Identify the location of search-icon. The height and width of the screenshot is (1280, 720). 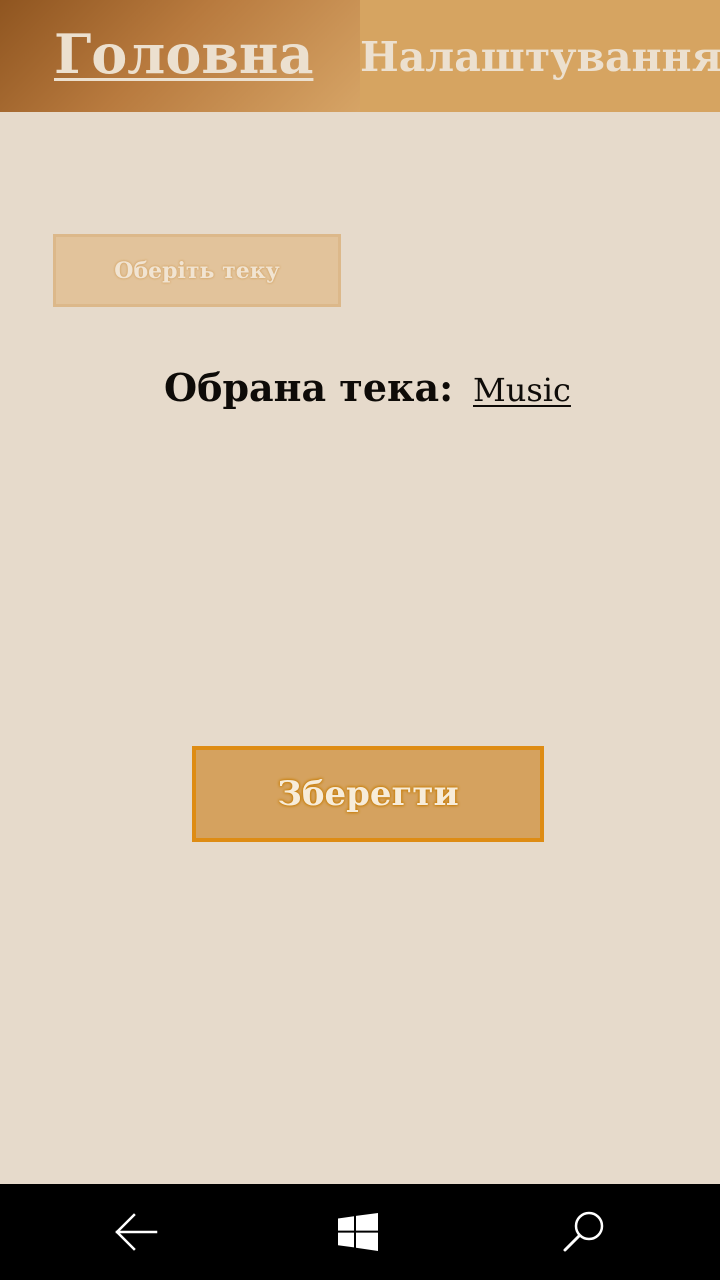
(583, 1231).